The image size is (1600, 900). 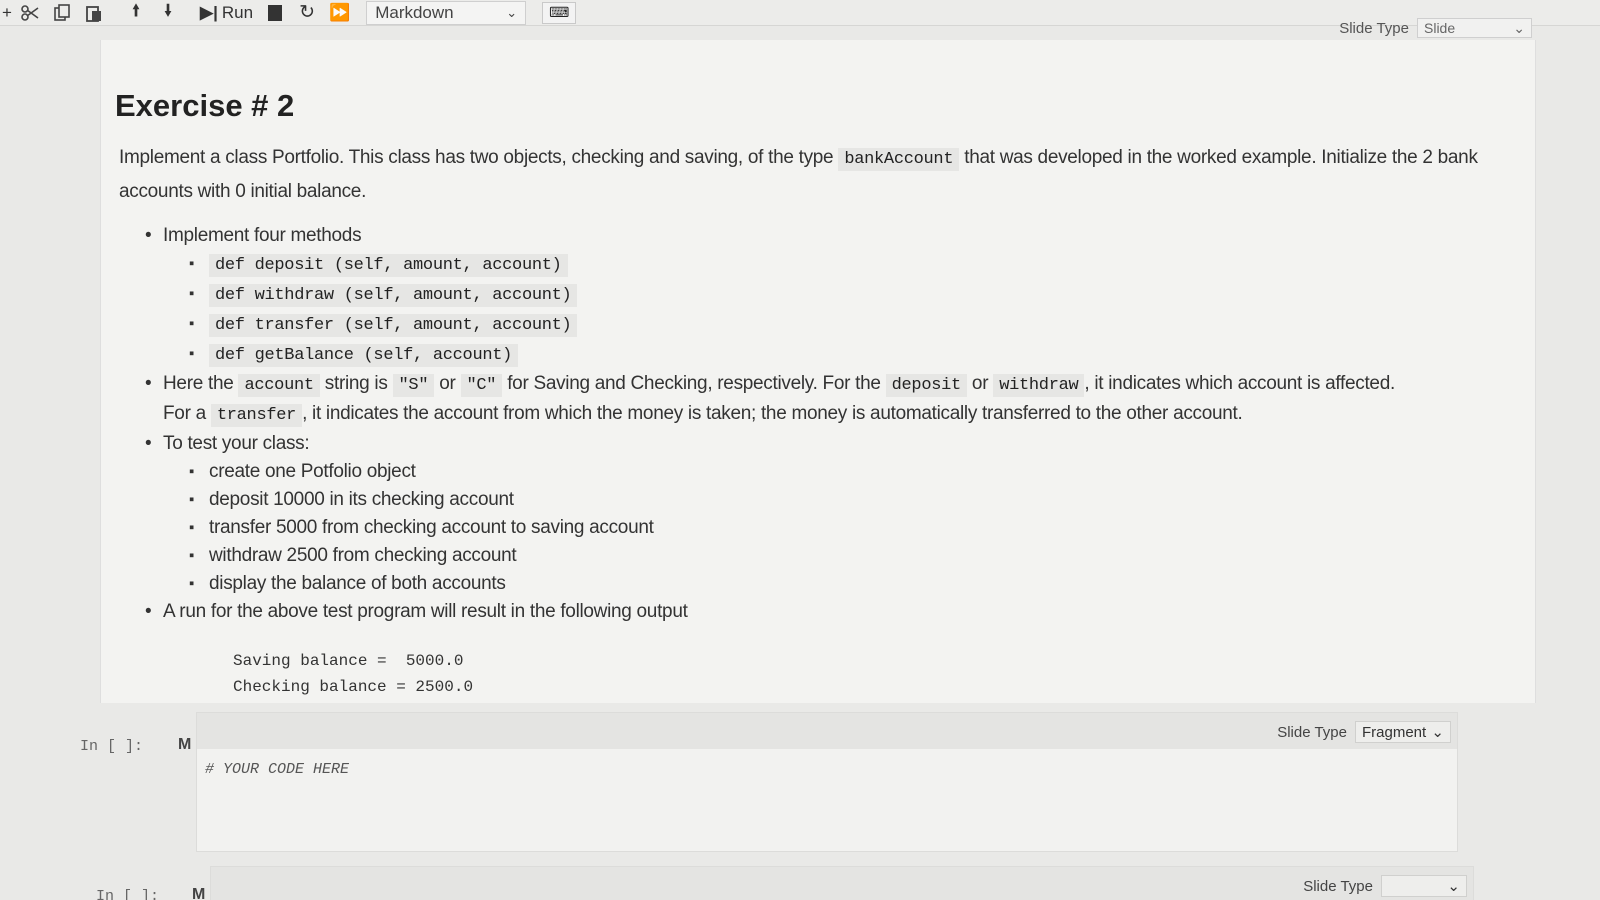 I want to click on list-item: def deposit (self, amount, account), so click(x=852, y=265).